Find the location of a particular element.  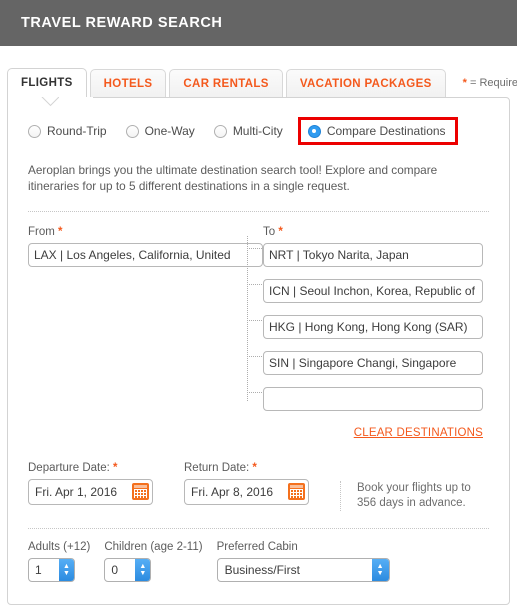

radio-round-trip-label: Round-Trip is located at coordinates (77, 131).